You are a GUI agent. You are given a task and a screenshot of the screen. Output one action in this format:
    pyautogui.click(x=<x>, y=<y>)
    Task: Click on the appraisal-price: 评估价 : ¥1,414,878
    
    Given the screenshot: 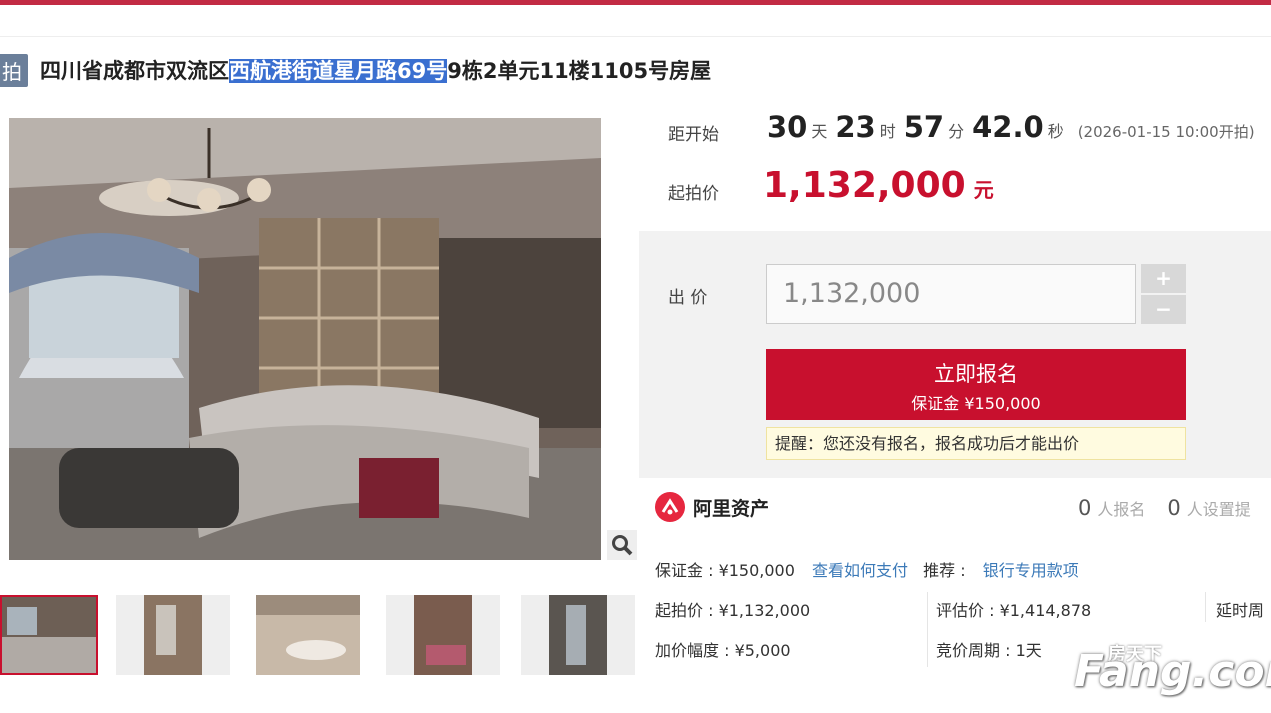 What is the action you would take?
    pyautogui.click(x=1014, y=610)
    